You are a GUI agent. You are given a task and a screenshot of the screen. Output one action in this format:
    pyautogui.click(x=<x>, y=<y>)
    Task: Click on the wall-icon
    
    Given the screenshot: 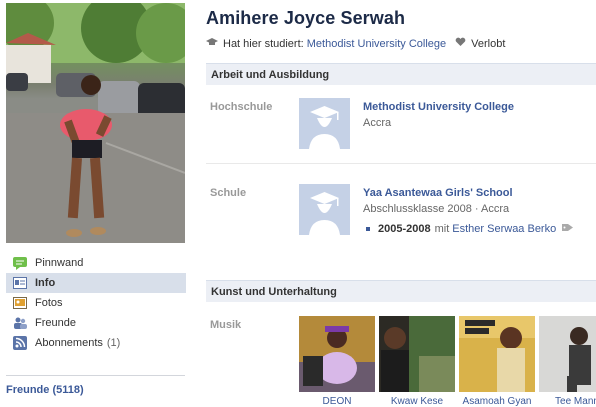 What is the action you would take?
    pyautogui.click(x=20, y=263)
    